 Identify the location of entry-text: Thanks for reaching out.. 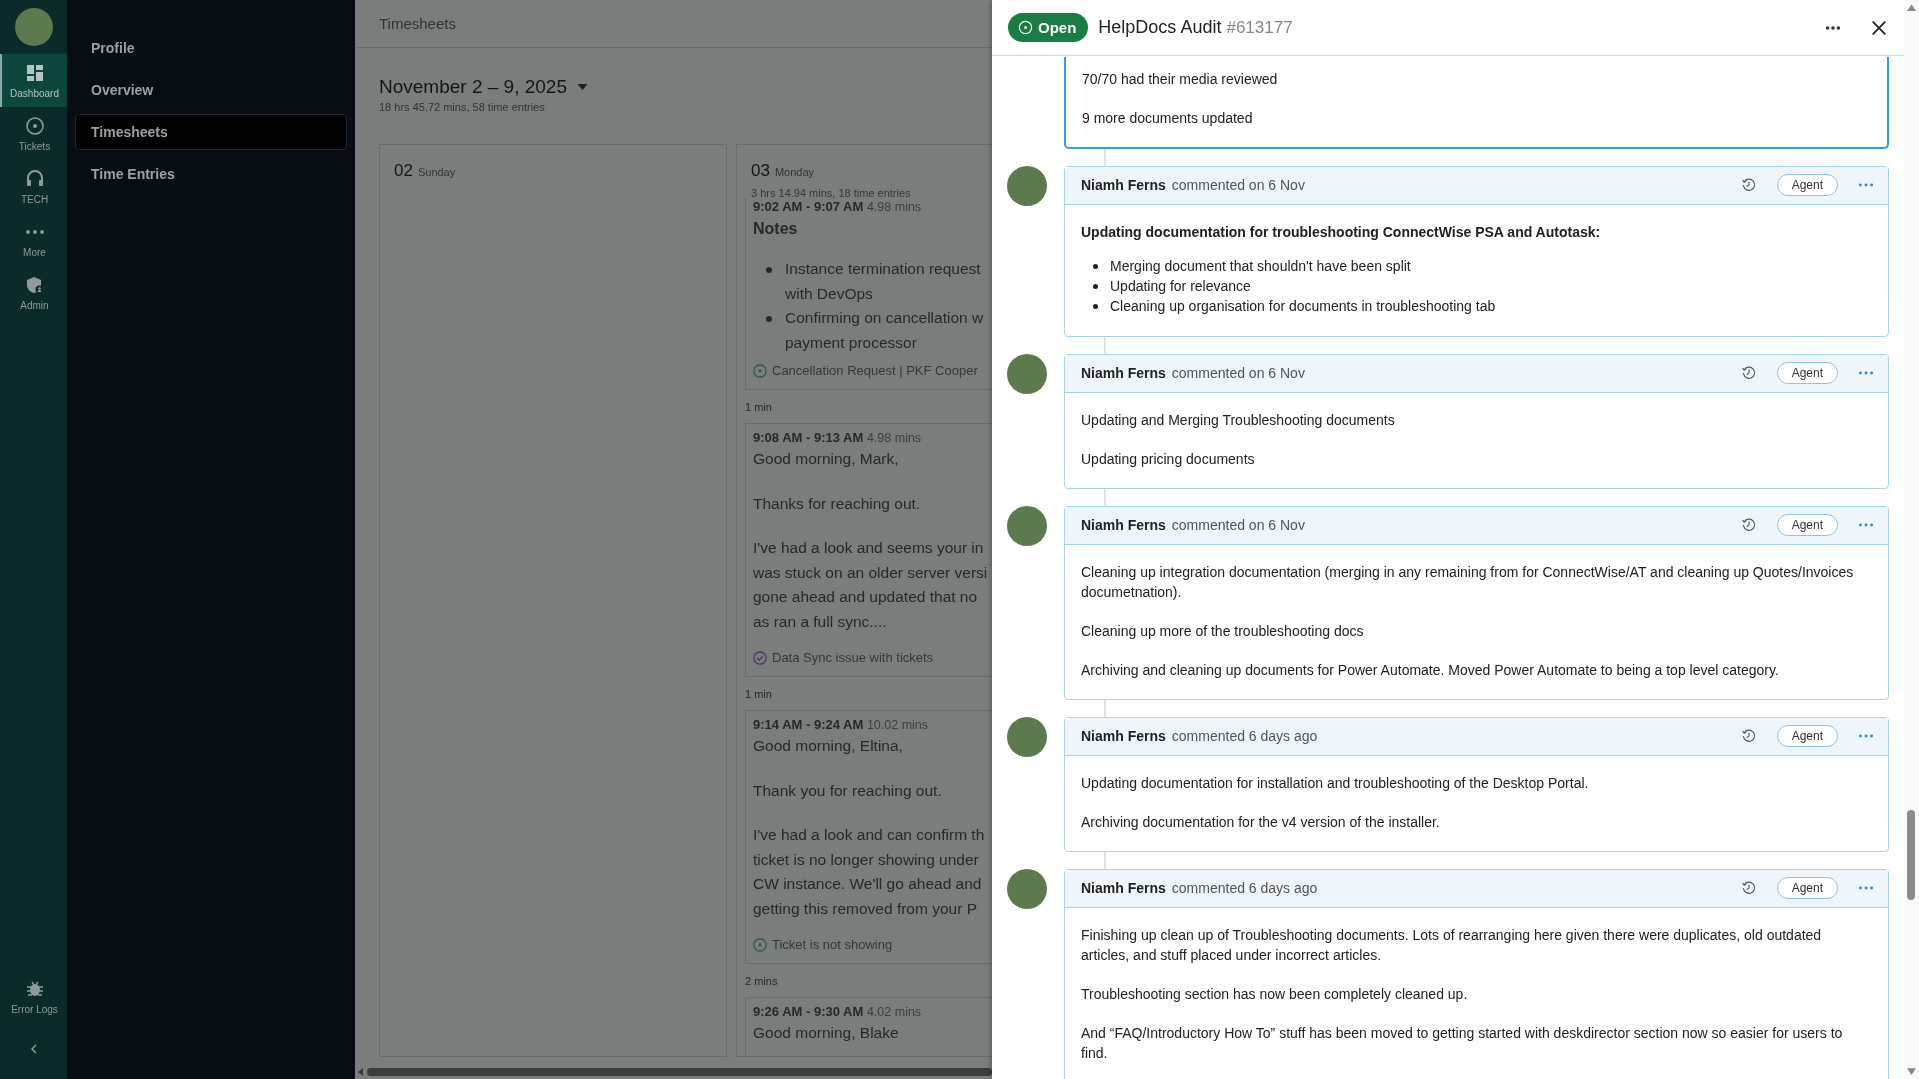
(837, 503).